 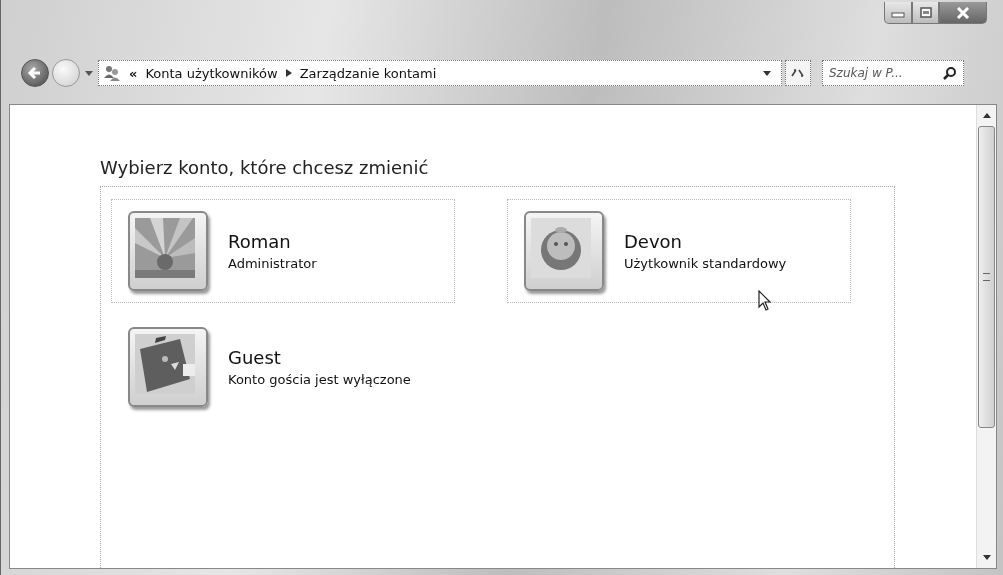 I want to click on breadcrumb-arrow-icon, so click(x=288, y=73).